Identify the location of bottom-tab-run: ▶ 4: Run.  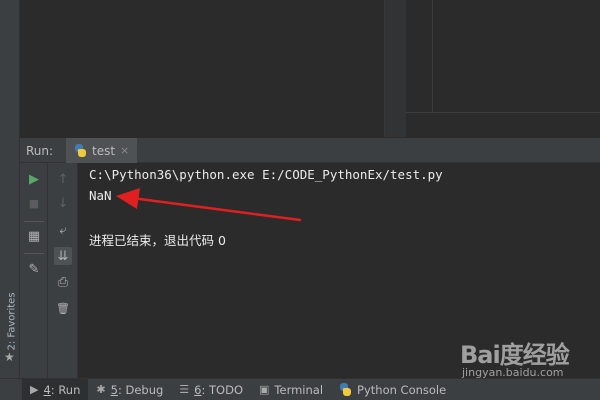
(55, 389).